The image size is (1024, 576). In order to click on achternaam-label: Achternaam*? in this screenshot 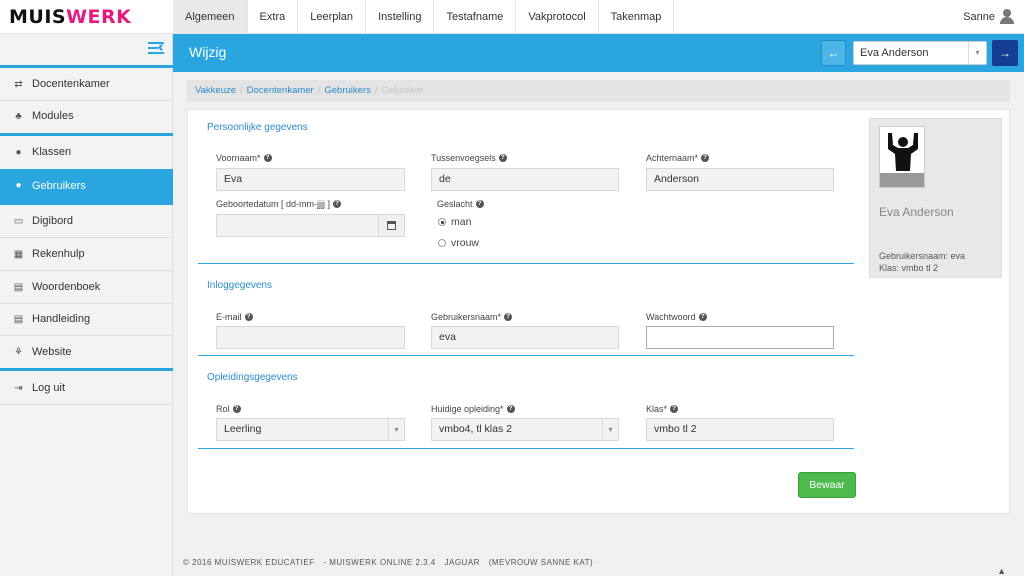, I will do `click(678, 158)`.